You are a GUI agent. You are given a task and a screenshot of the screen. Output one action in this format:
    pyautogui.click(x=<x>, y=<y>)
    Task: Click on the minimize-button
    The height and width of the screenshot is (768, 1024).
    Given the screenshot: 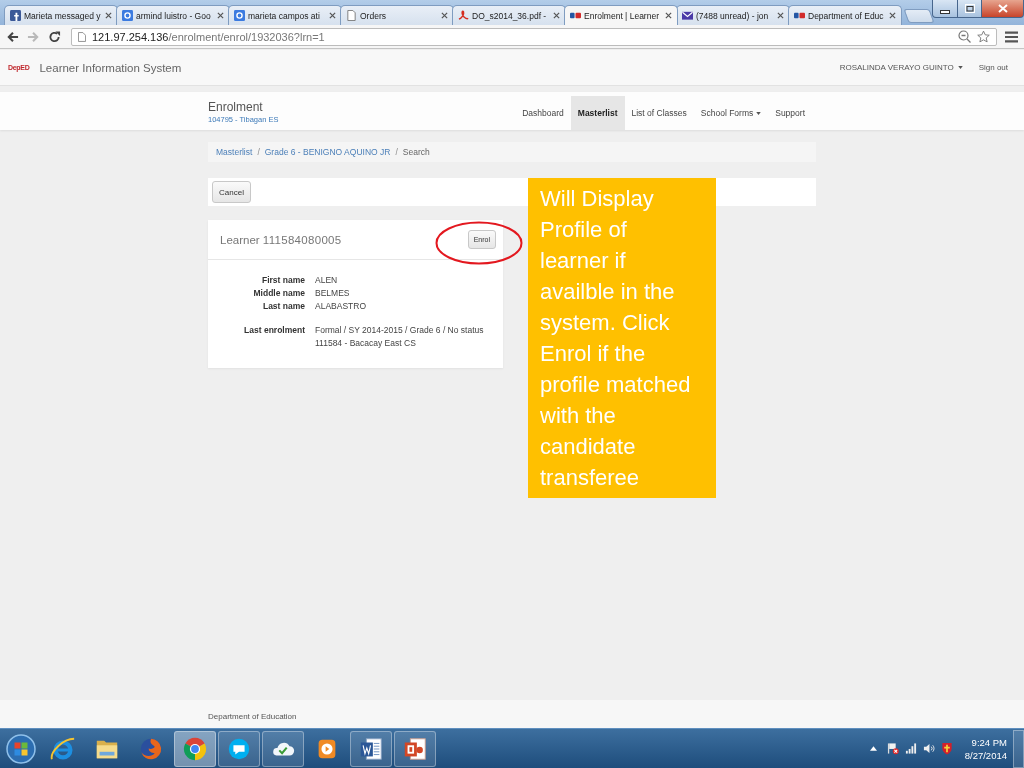 What is the action you would take?
    pyautogui.click(x=945, y=9)
    